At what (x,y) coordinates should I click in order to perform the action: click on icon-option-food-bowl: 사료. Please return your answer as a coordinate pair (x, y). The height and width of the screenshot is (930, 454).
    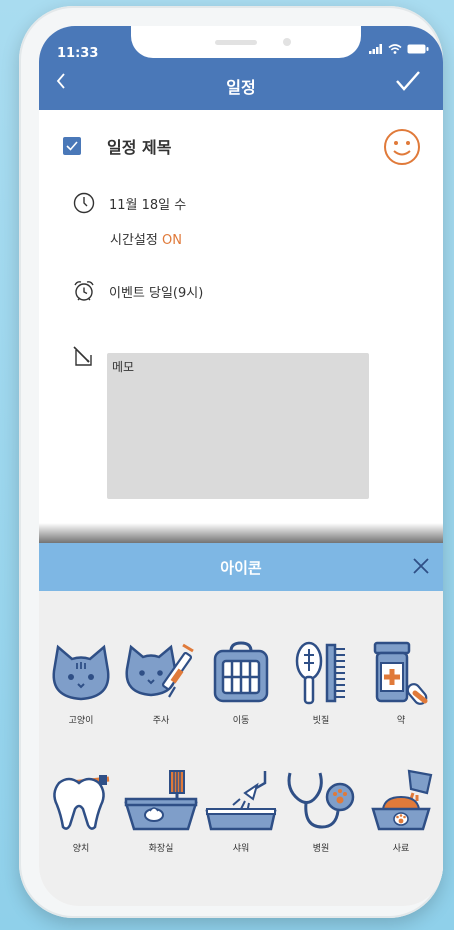
    Looking at the image, I should click on (401, 811).